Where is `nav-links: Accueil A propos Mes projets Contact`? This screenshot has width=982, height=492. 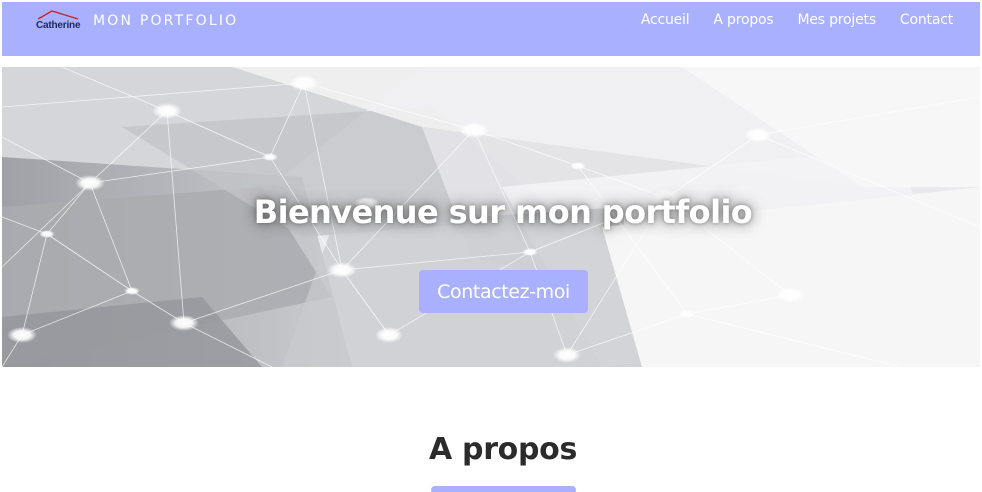 nav-links: Accueil A propos Mes projets Contact is located at coordinates (797, 20).